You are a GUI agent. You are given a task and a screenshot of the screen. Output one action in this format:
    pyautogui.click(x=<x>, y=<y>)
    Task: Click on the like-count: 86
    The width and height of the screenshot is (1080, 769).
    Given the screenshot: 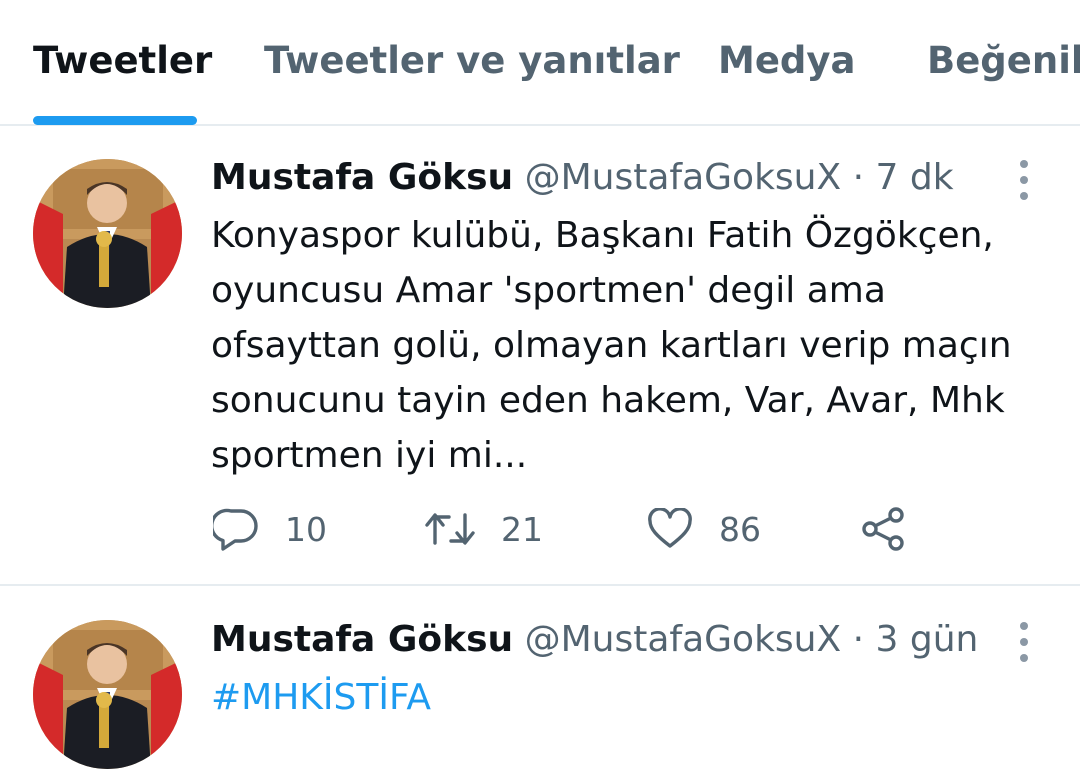 What is the action you would take?
    pyautogui.click(x=740, y=529)
    